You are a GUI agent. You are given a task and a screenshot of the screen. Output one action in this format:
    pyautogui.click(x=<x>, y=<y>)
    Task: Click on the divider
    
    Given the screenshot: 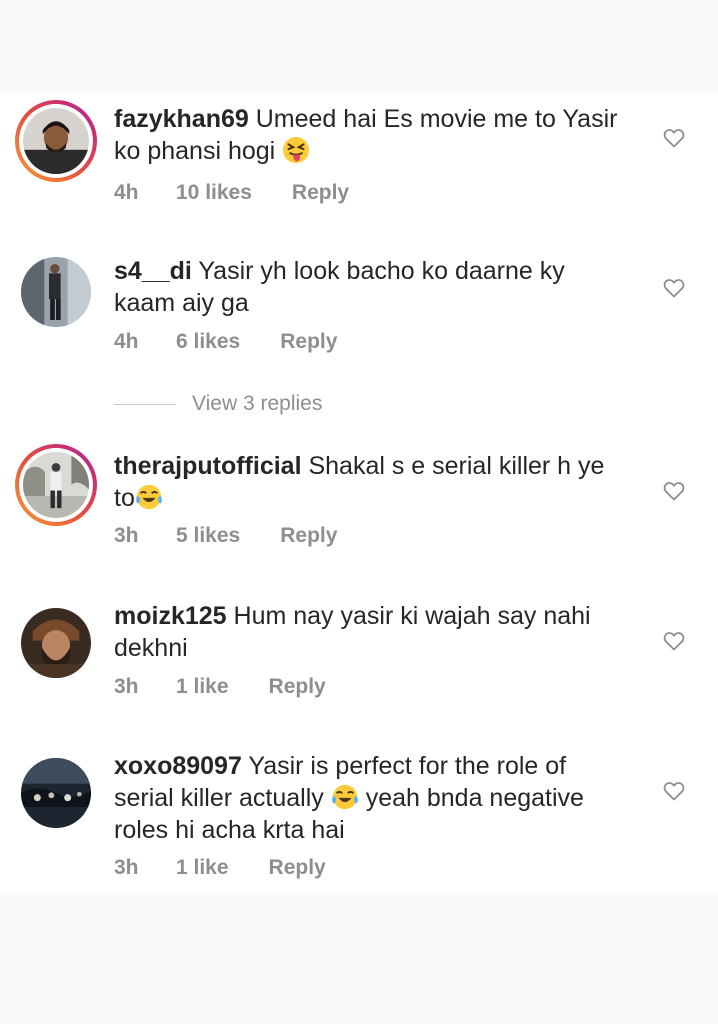 What is the action you would take?
    pyautogui.click(x=145, y=404)
    